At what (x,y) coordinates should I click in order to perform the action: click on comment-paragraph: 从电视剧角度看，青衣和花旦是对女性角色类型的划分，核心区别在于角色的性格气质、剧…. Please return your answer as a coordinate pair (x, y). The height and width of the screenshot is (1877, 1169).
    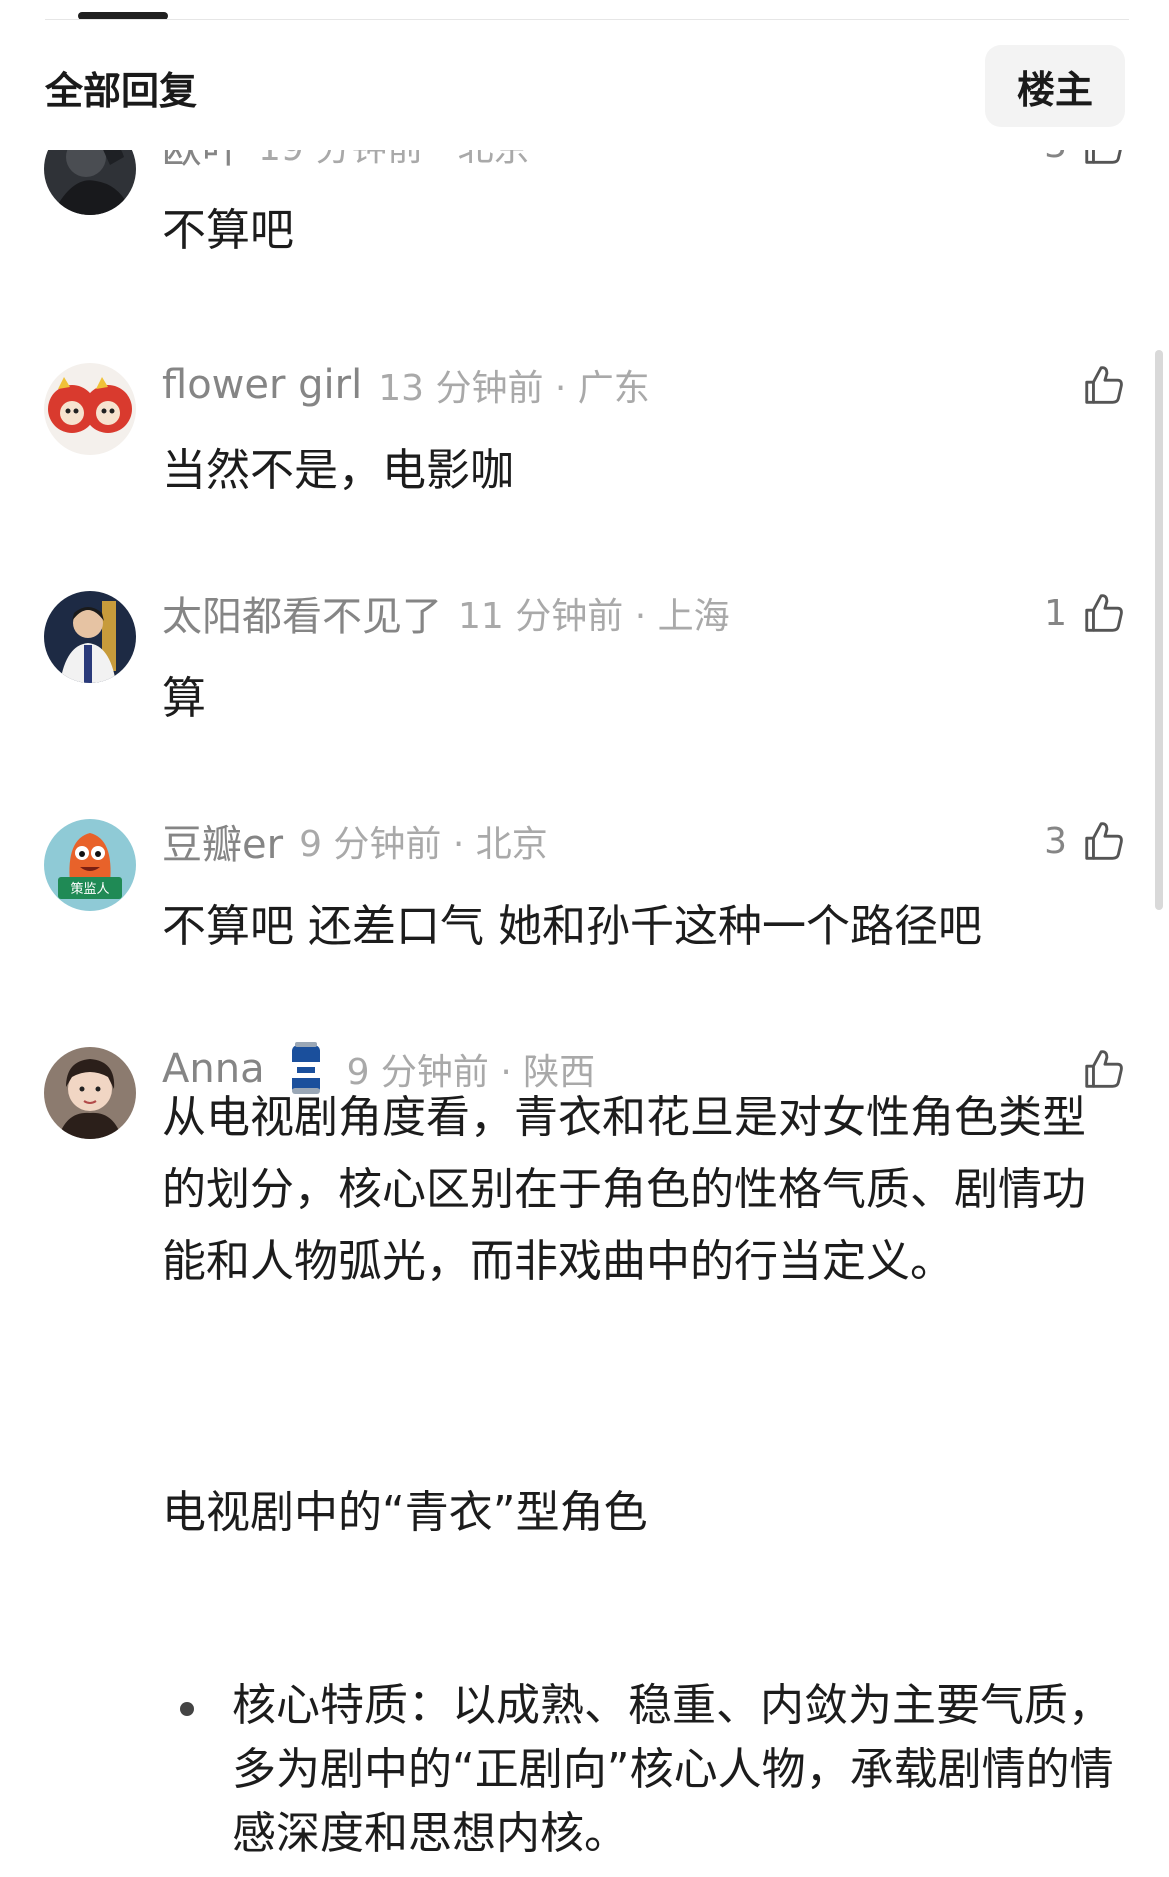
    Looking at the image, I should click on (624, 1189).